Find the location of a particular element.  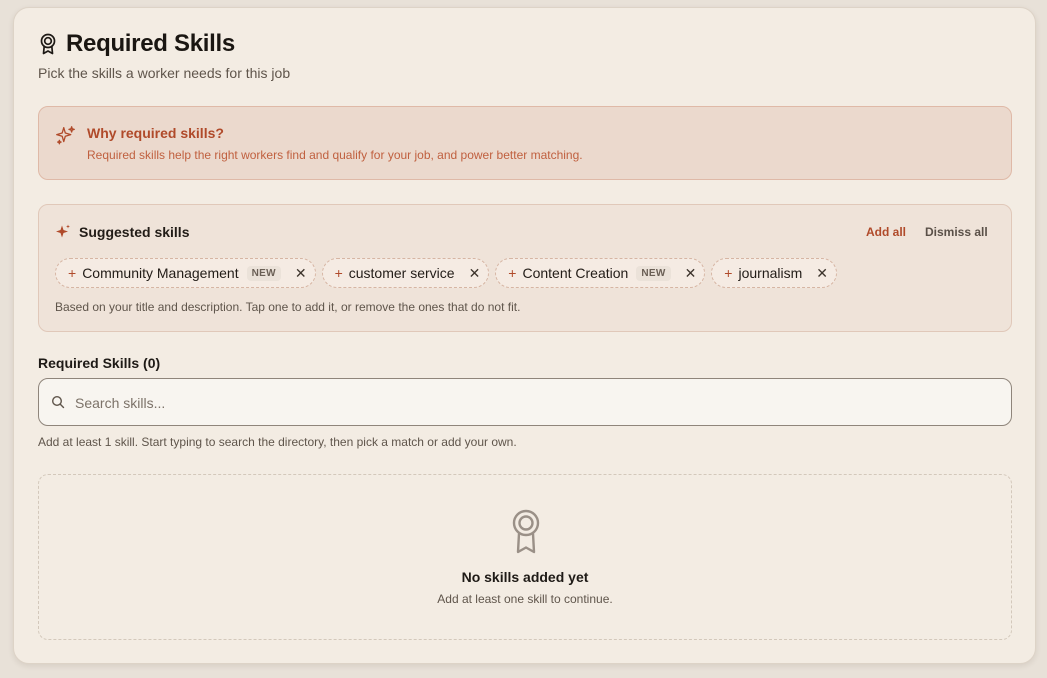

chip-label: Community Management is located at coordinates (160, 273).